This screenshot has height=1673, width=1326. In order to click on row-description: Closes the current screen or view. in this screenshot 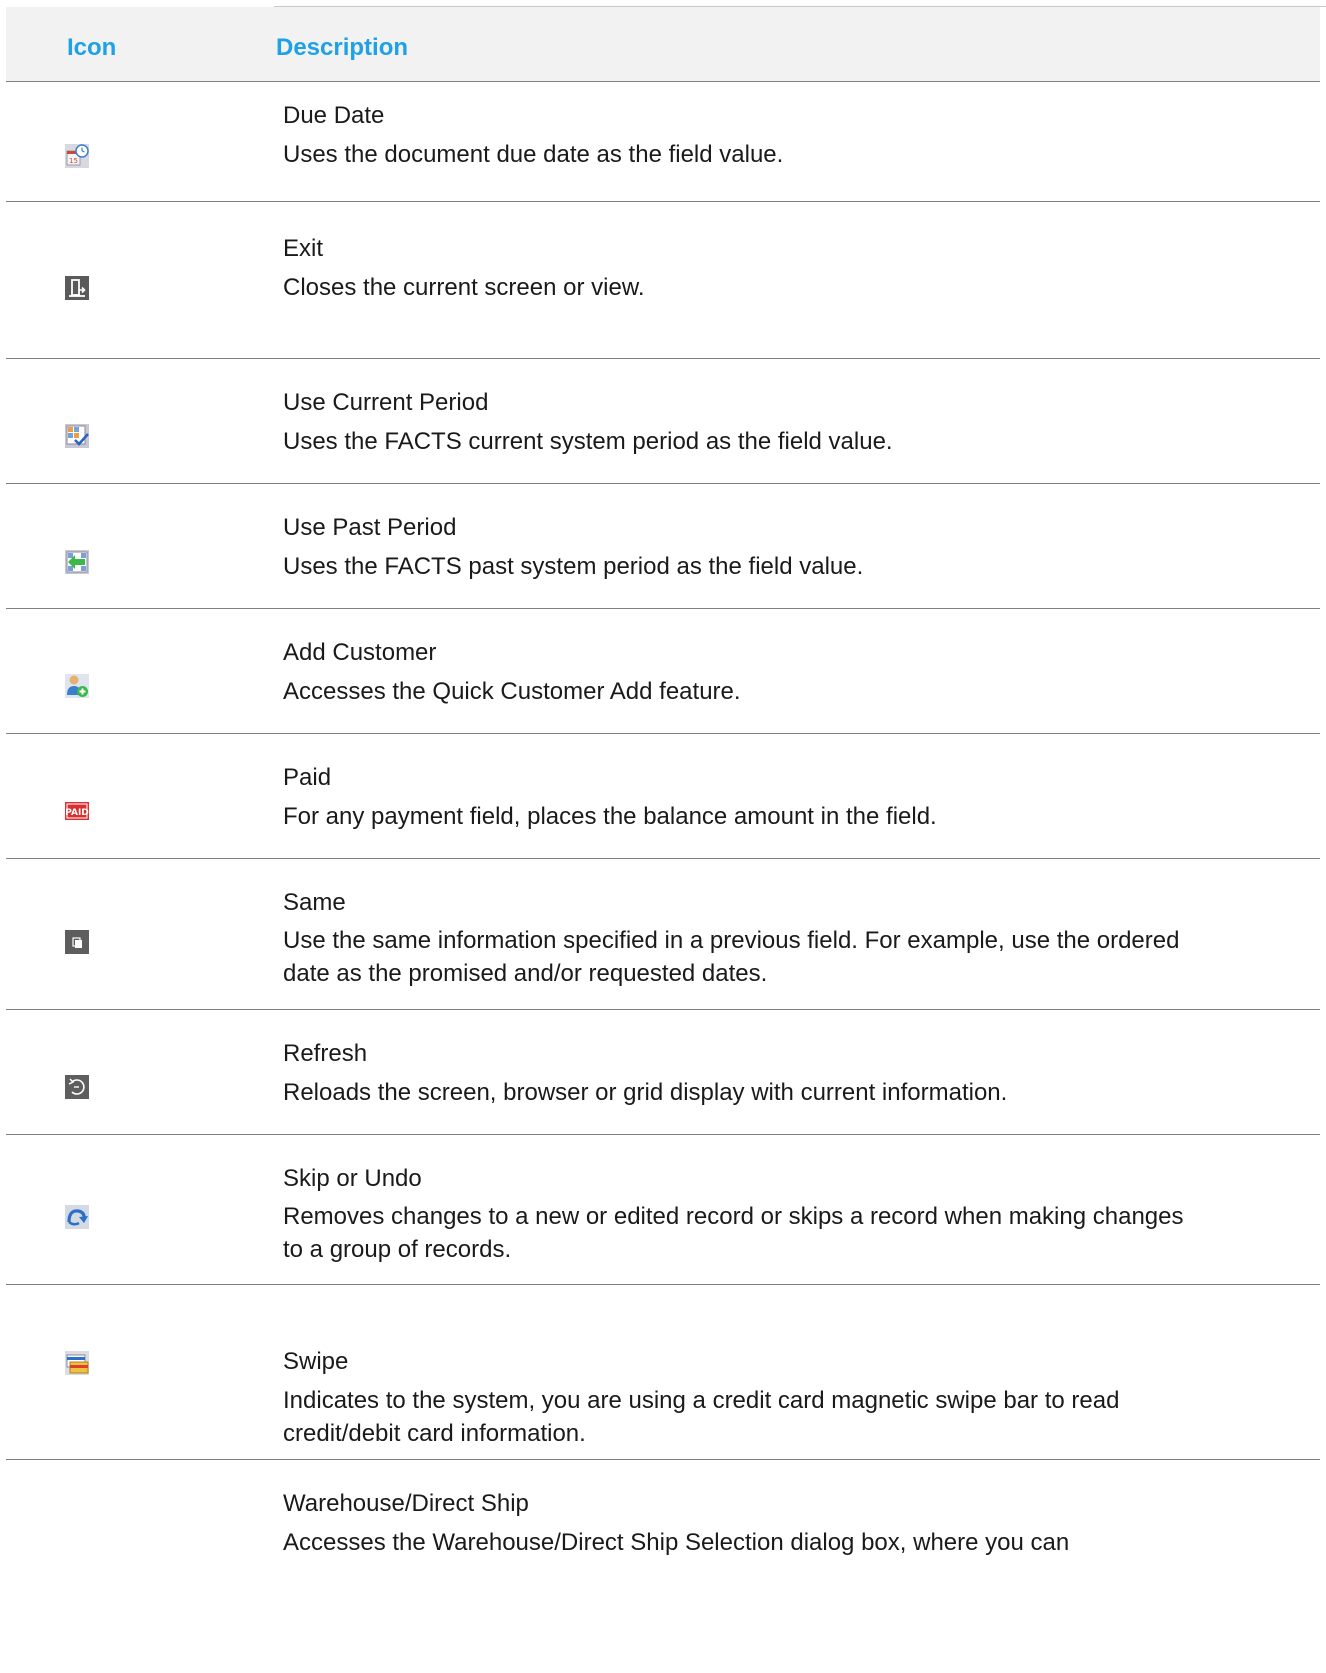, I will do `click(464, 287)`.